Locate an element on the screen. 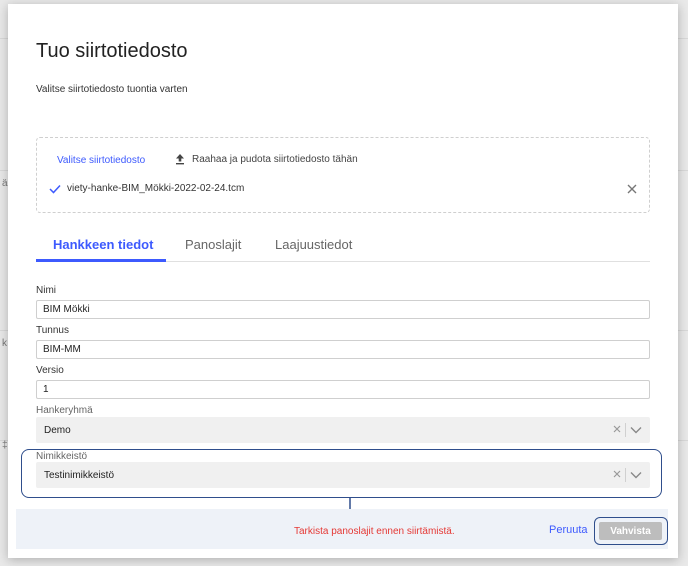 The image size is (688, 566). drag-drop-hint: Raahaa ja pudota siirtotiedosto tähän is located at coordinates (266, 159).